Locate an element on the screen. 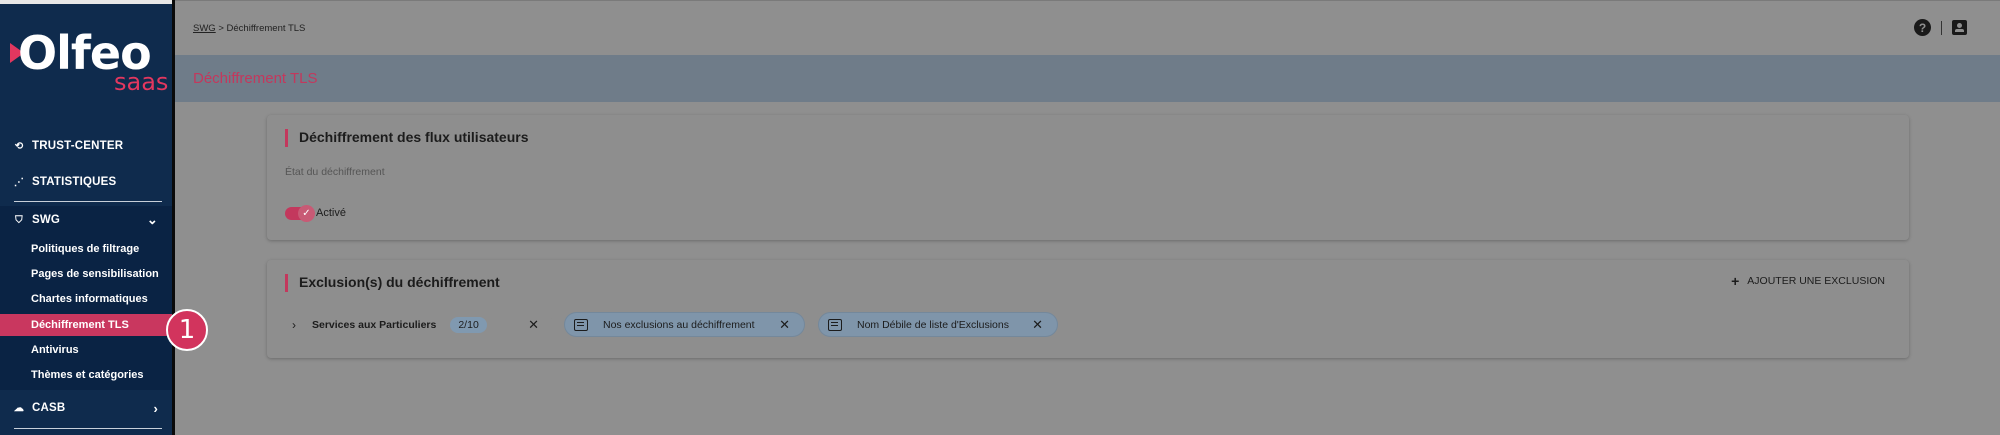  exclusion-chip-list-b: Nom Débile de liste d'Exclusions ✕ is located at coordinates (938, 324).